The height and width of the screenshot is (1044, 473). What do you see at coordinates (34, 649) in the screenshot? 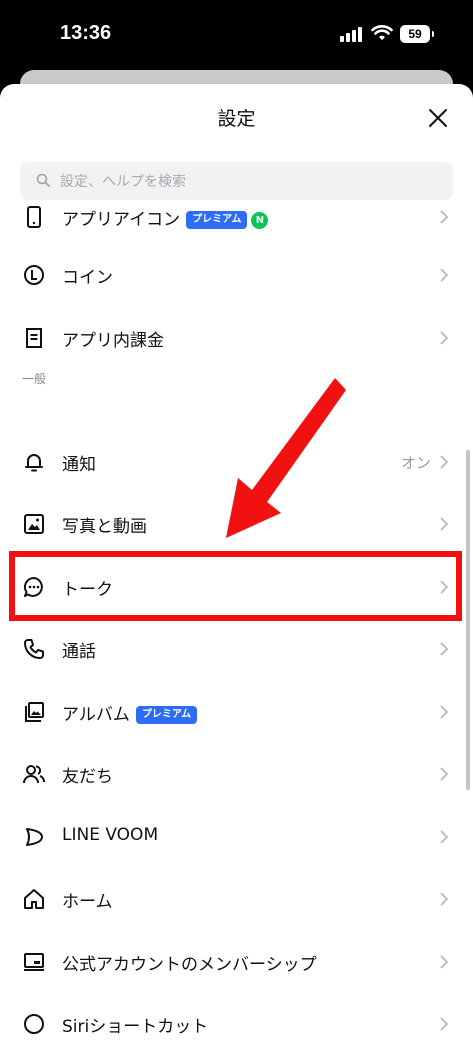
I see `phone-call-icon` at bounding box center [34, 649].